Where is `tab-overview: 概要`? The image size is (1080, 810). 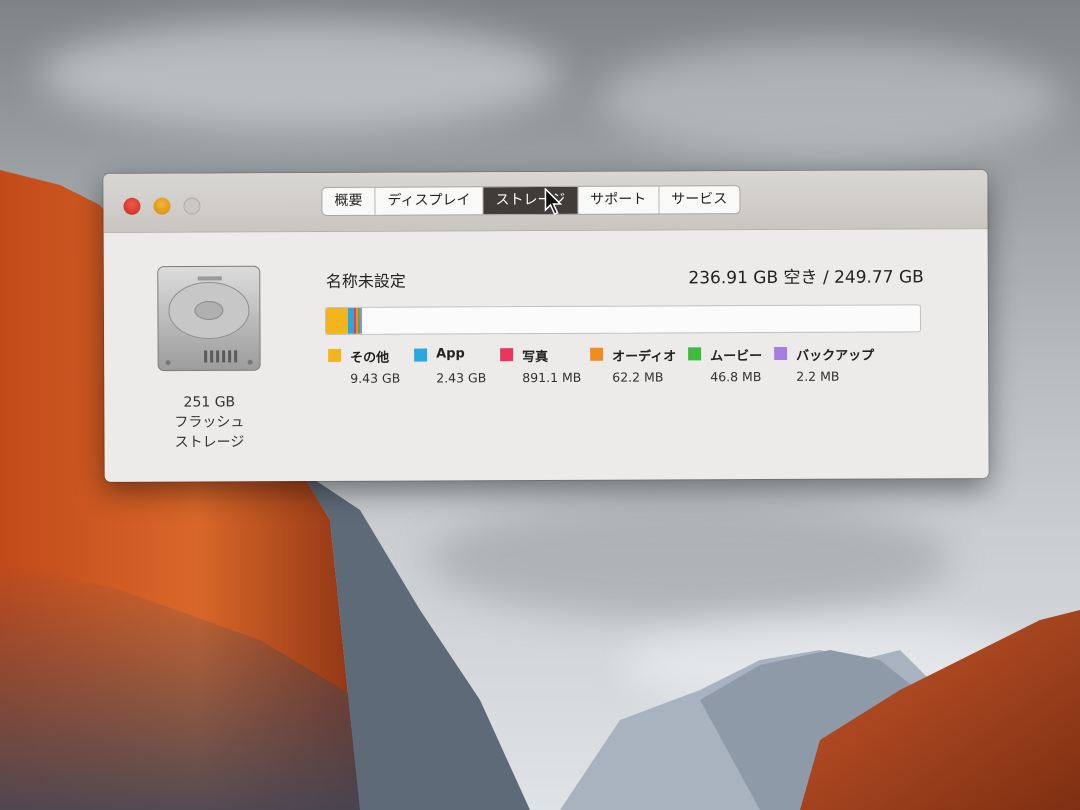
tab-overview: 概要 is located at coordinates (349, 201).